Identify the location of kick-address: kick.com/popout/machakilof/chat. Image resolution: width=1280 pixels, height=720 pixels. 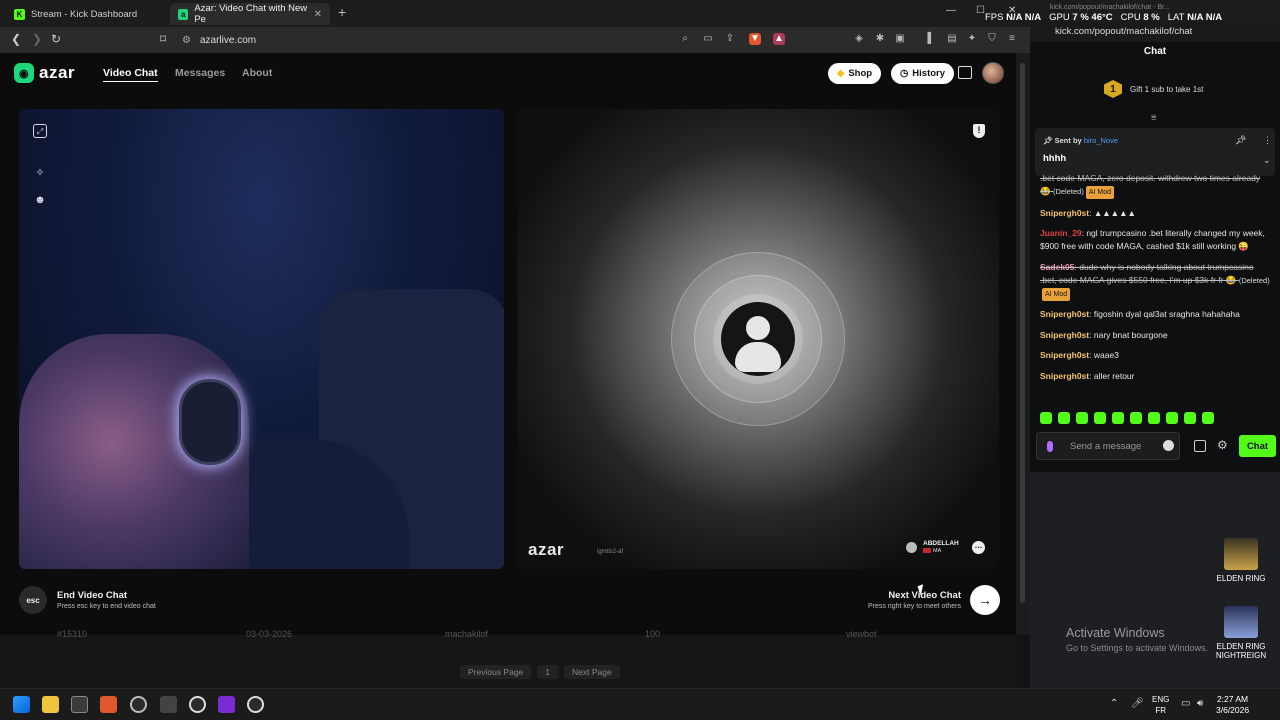
(1155, 32).